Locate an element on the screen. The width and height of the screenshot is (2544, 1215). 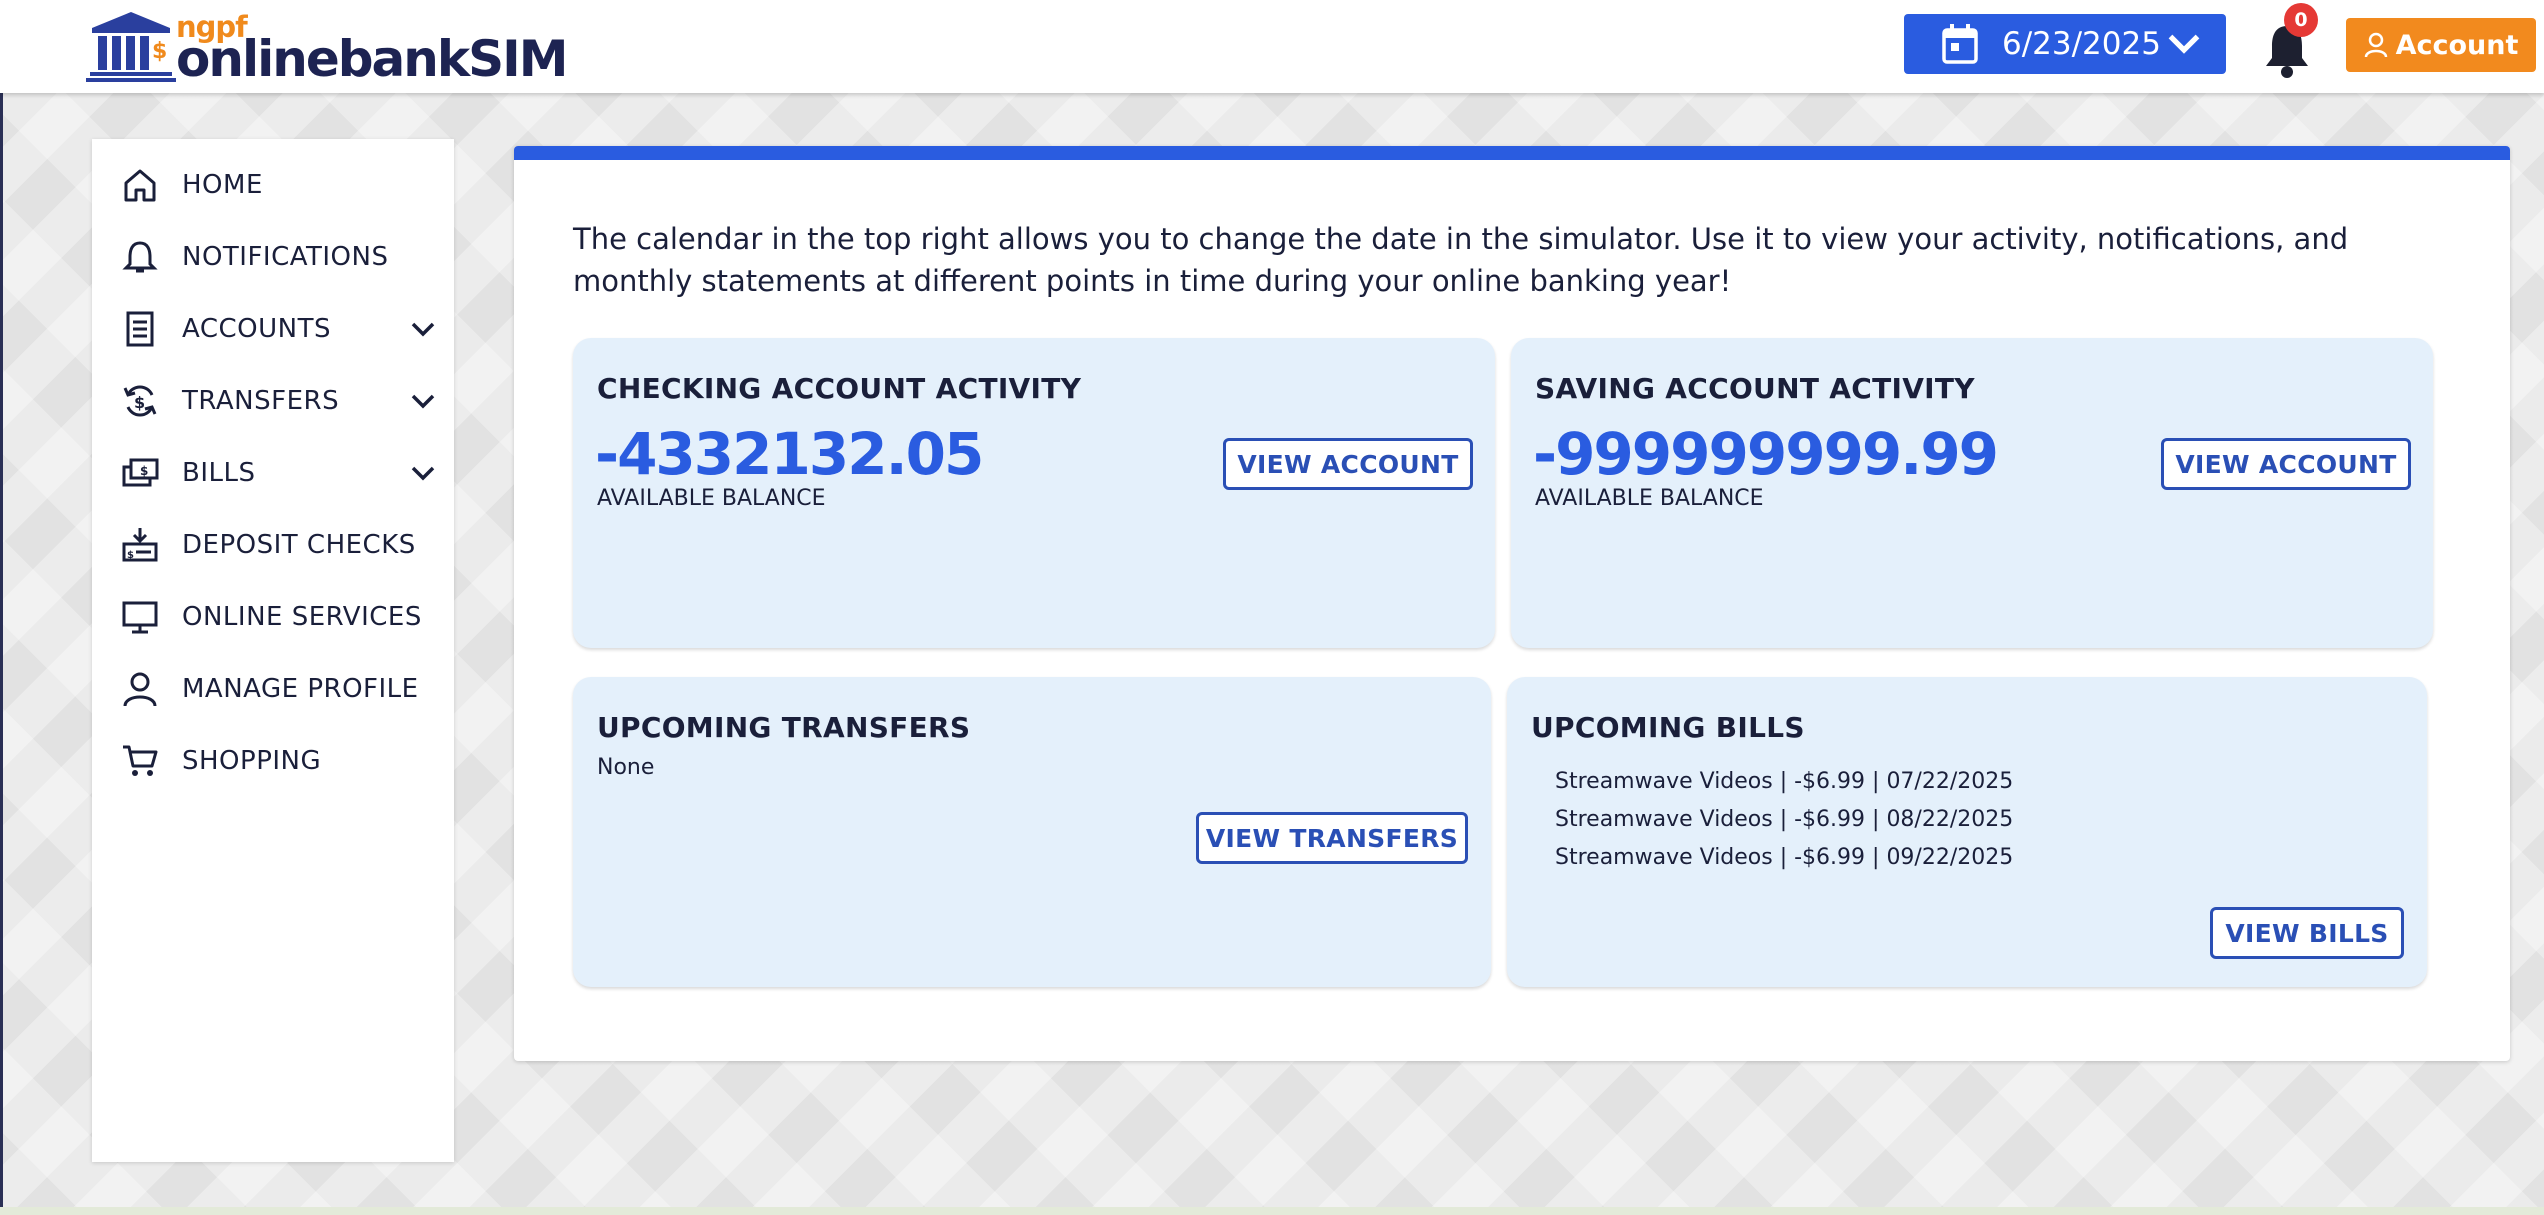
bill-list-item: Streamwave Videos | -$6.99 | 07/22/2025 is located at coordinates (1784, 781).